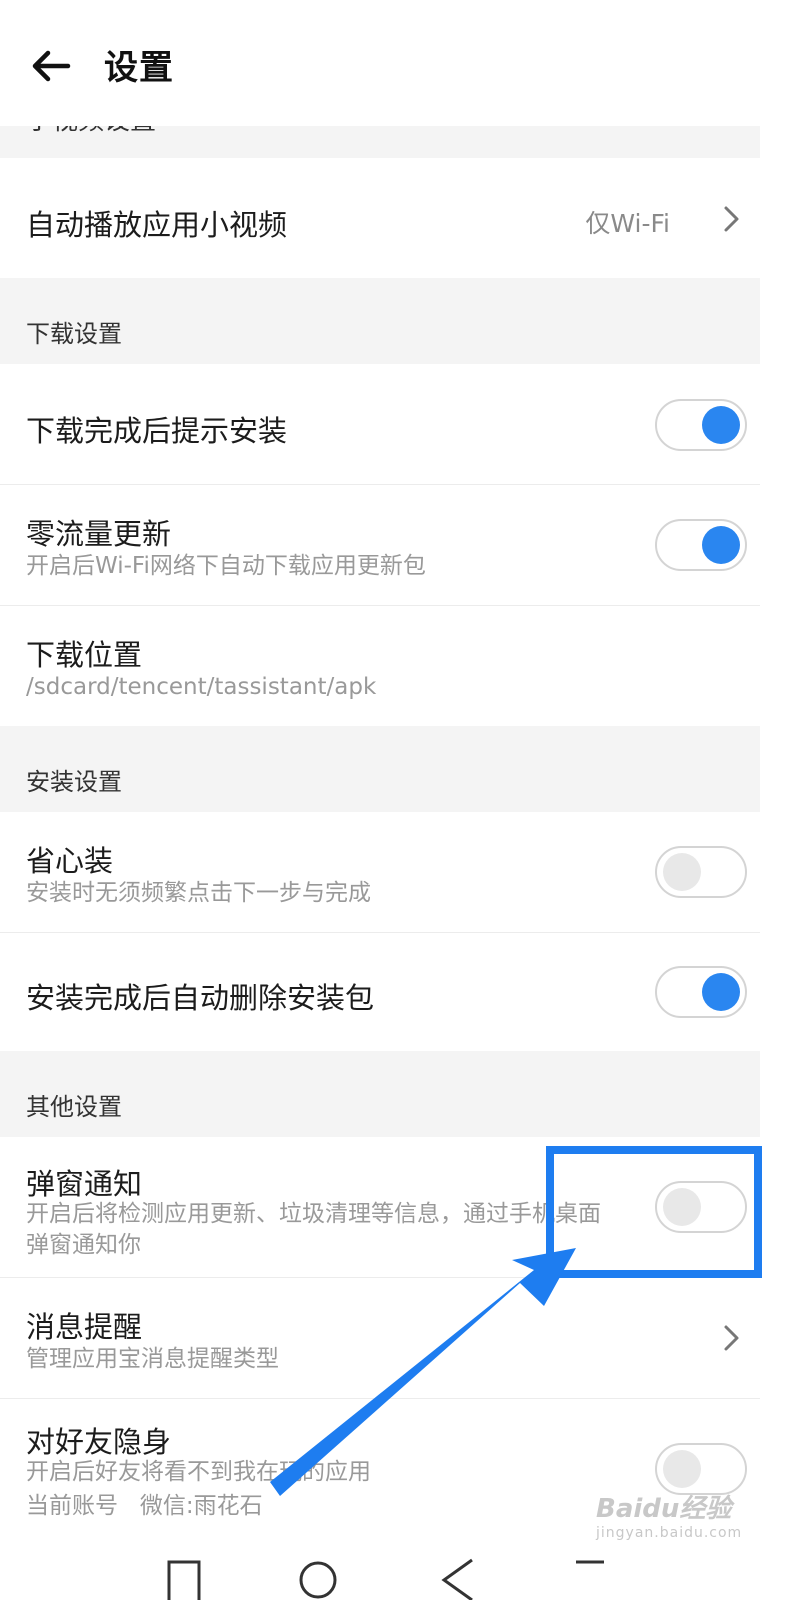 This screenshot has height=1600, width=793. Describe the element at coordinates (669, 1533) in the screenshot. I see `watermark-url: jingyan.baidu.com` at that location.